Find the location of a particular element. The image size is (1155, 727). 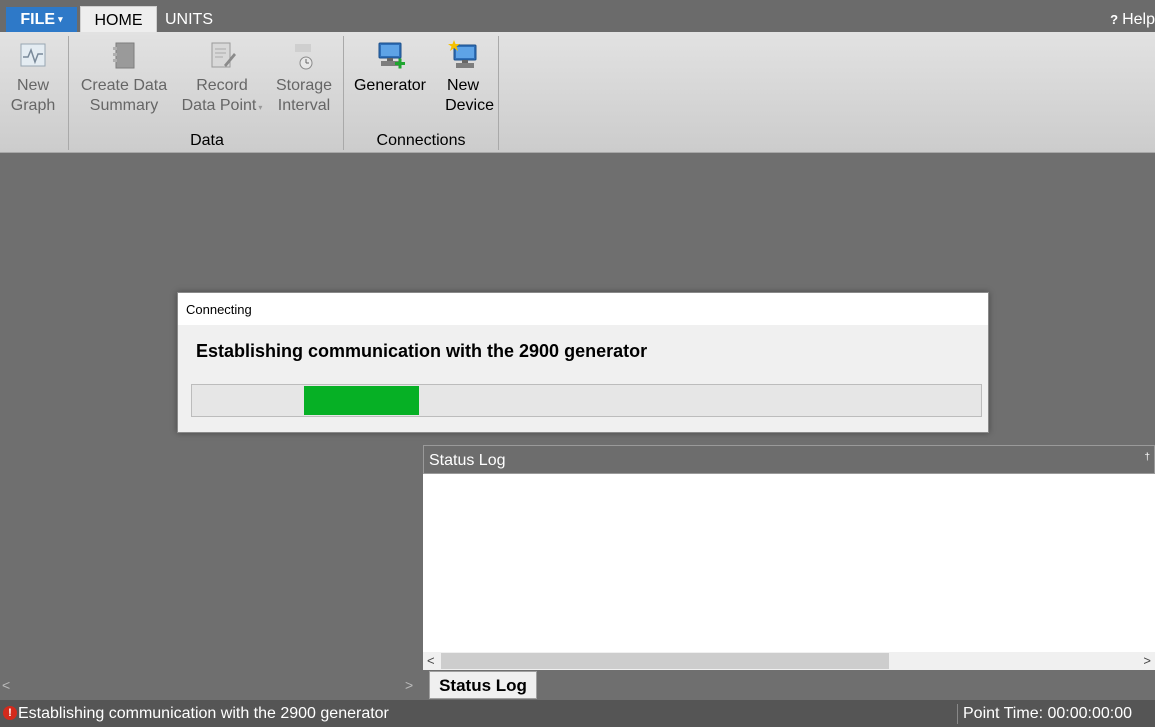

dialog-titlebar is located at coordinates (583, 309).